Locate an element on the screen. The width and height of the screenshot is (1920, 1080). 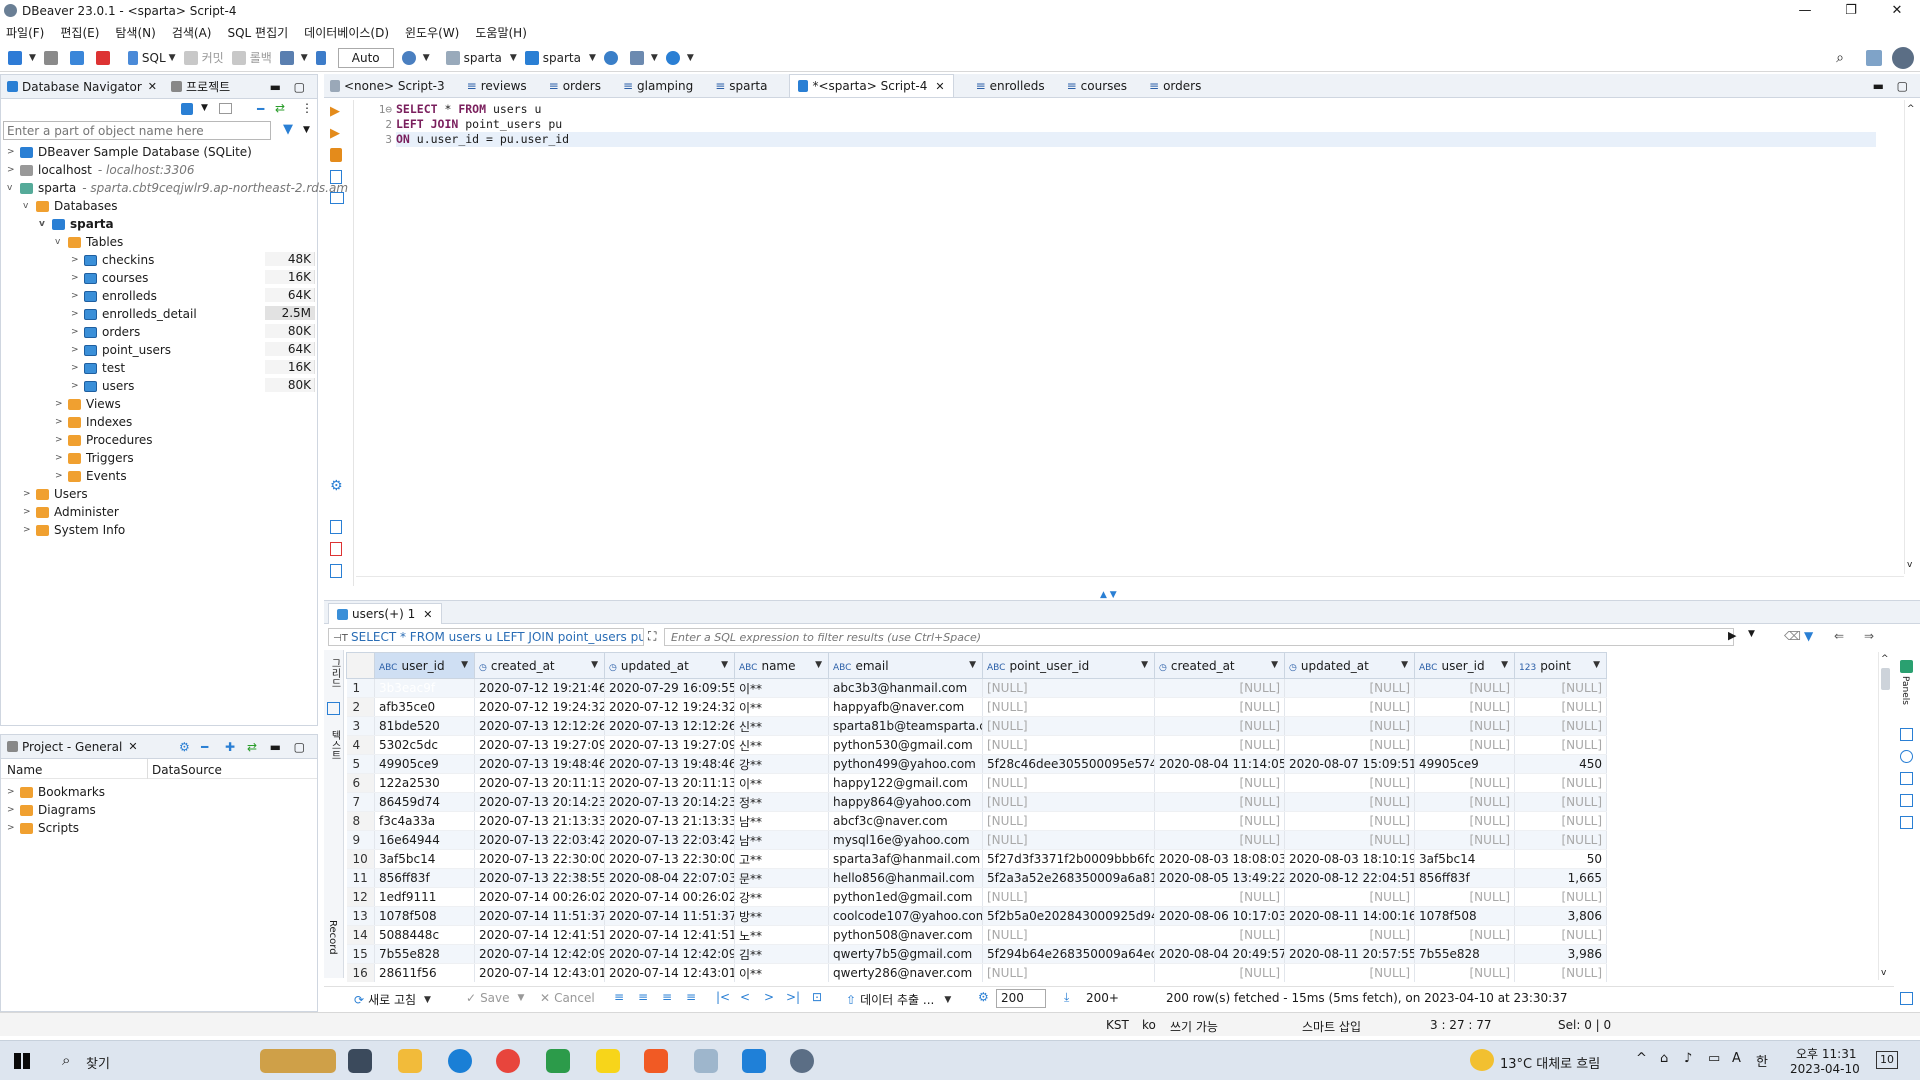
table-cell: 2020-07-12 19:21:46 is located at coordinates (539, 688).